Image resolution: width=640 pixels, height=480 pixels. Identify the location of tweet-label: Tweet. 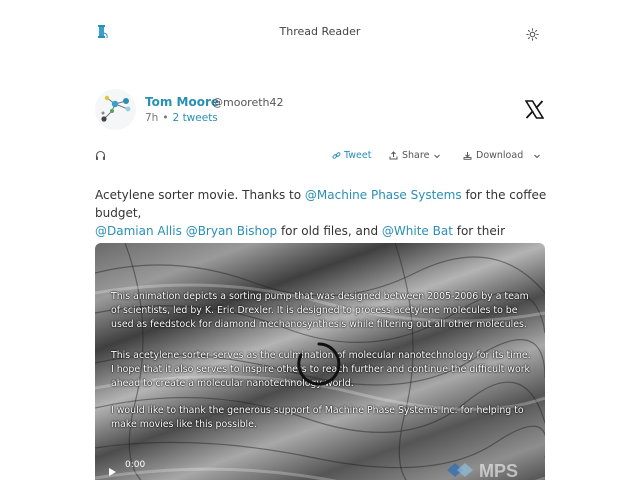
(358, 155).